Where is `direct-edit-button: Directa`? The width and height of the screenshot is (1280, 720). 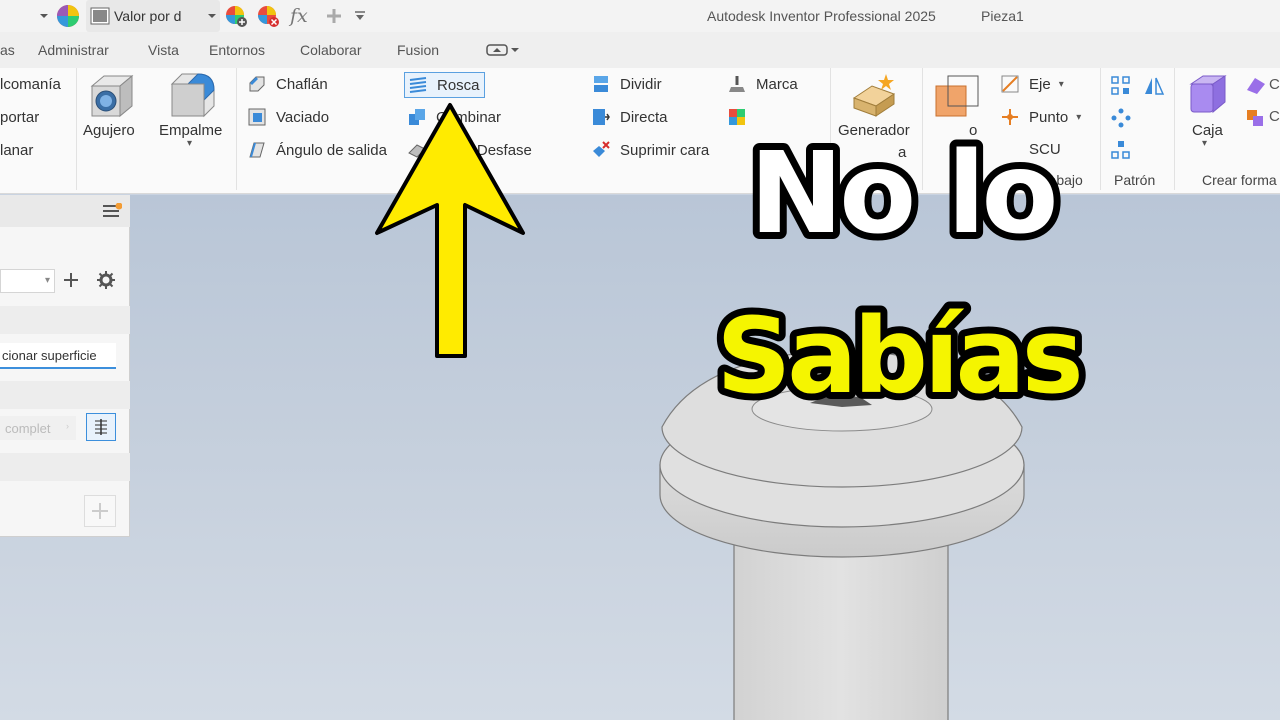
direct-edit-button: Directa is located at coordinates (630, 117).